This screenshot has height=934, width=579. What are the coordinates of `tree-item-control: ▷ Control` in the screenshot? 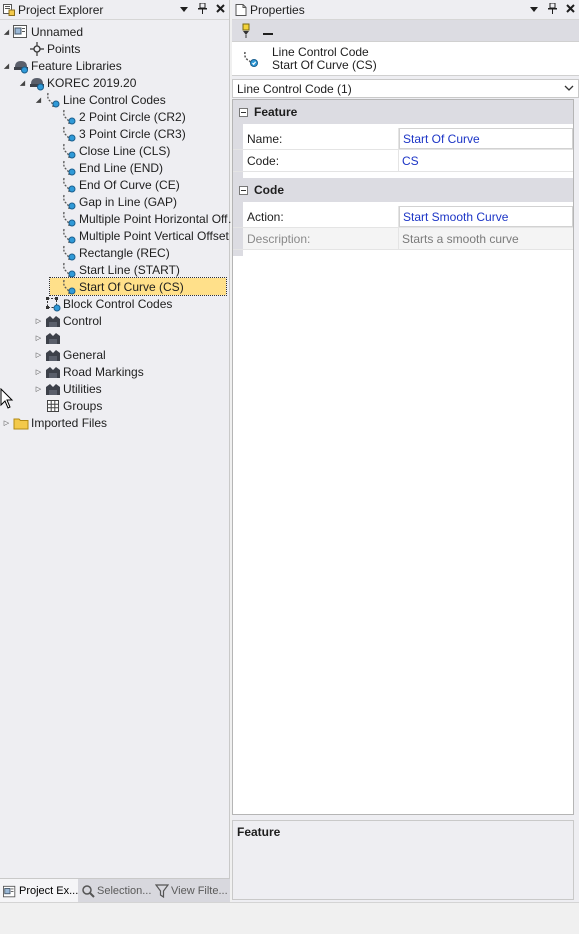 It's located at (68, 320).